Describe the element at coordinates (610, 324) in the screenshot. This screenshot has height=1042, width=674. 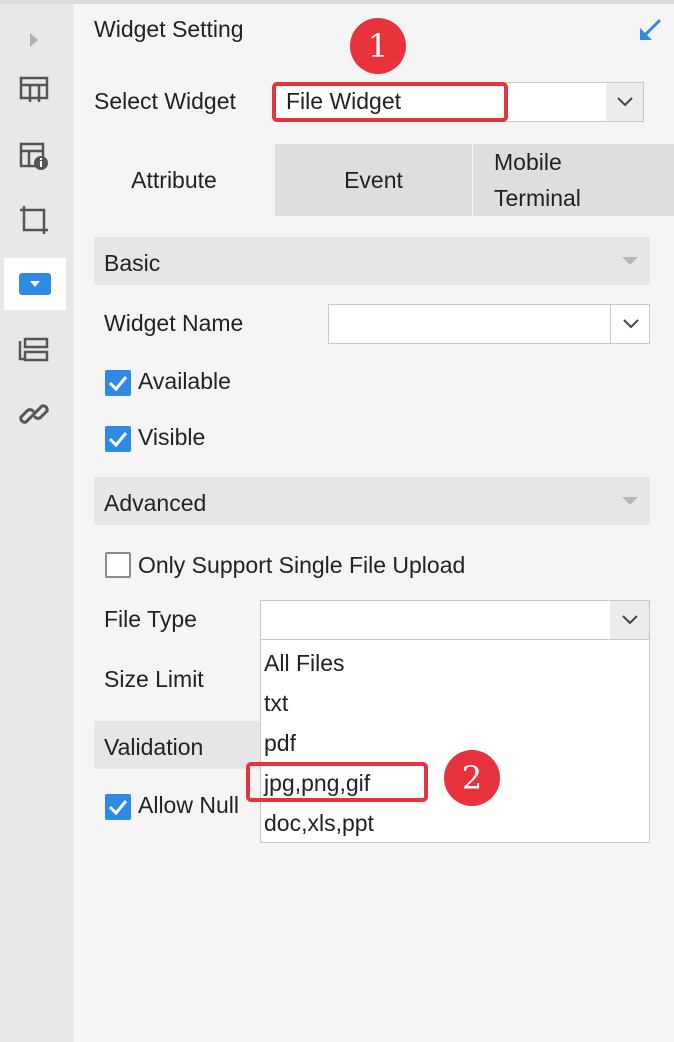
I see `widget-name-divider` at that location.